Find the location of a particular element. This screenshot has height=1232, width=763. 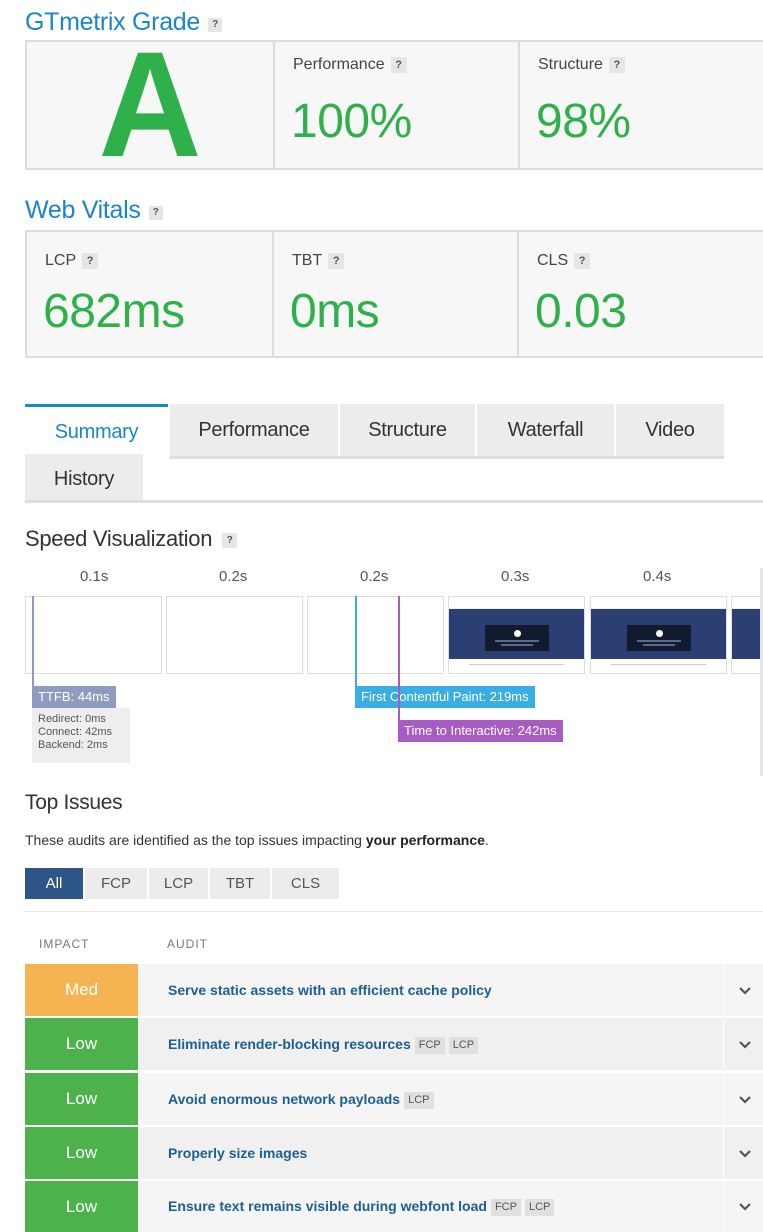

tick-label: 0.1s is located at coordinates (94, 576).